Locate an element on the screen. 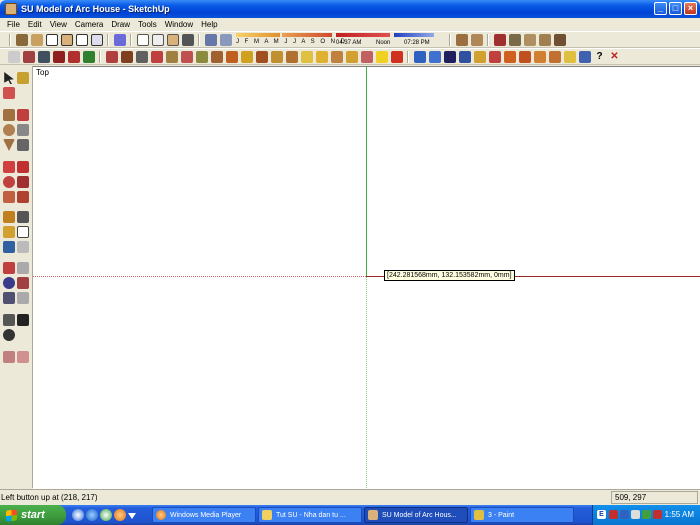 This screenshot has width=700, height=525. delete-icon is located at coordinates (396, 56).